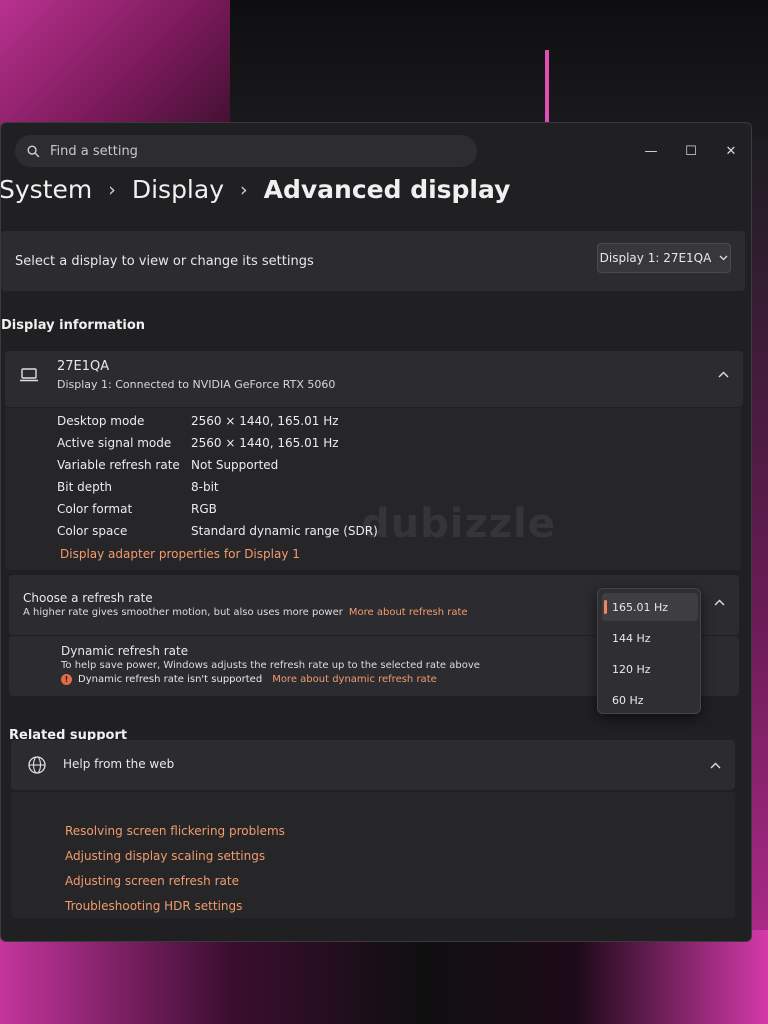  Describe the element at coordinates (165, 856) in the screenshot. I see `help-link-scaling: Adjusting display scaling settings` at that location.